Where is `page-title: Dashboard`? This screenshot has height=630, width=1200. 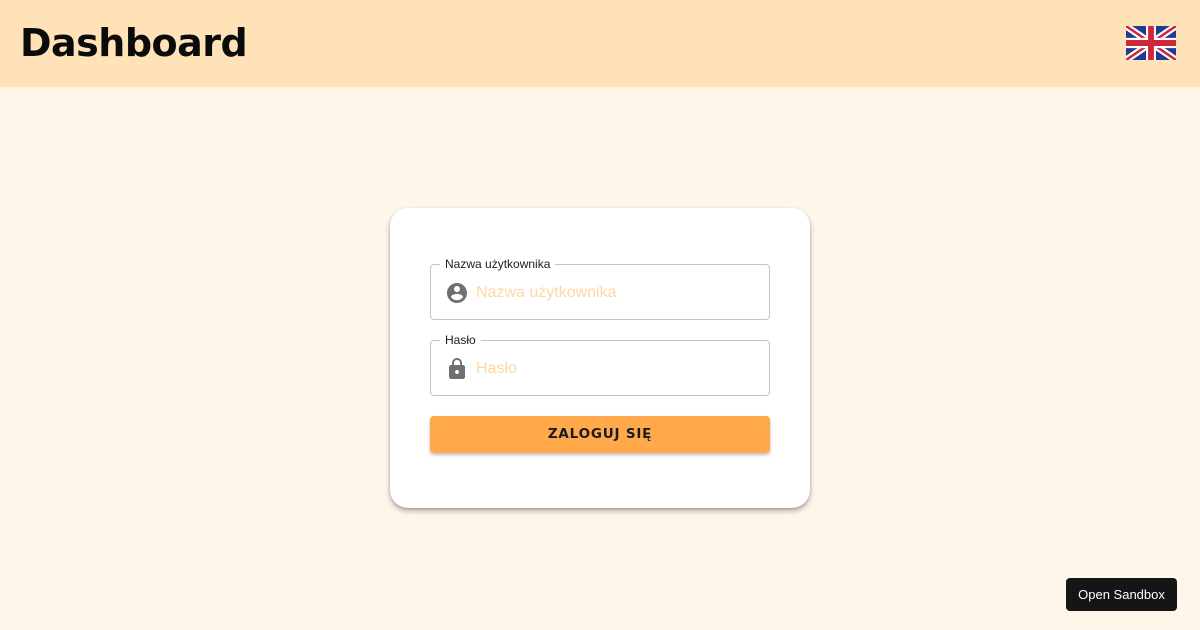
page-title: Dashboard is located at coordinates (134, 43).